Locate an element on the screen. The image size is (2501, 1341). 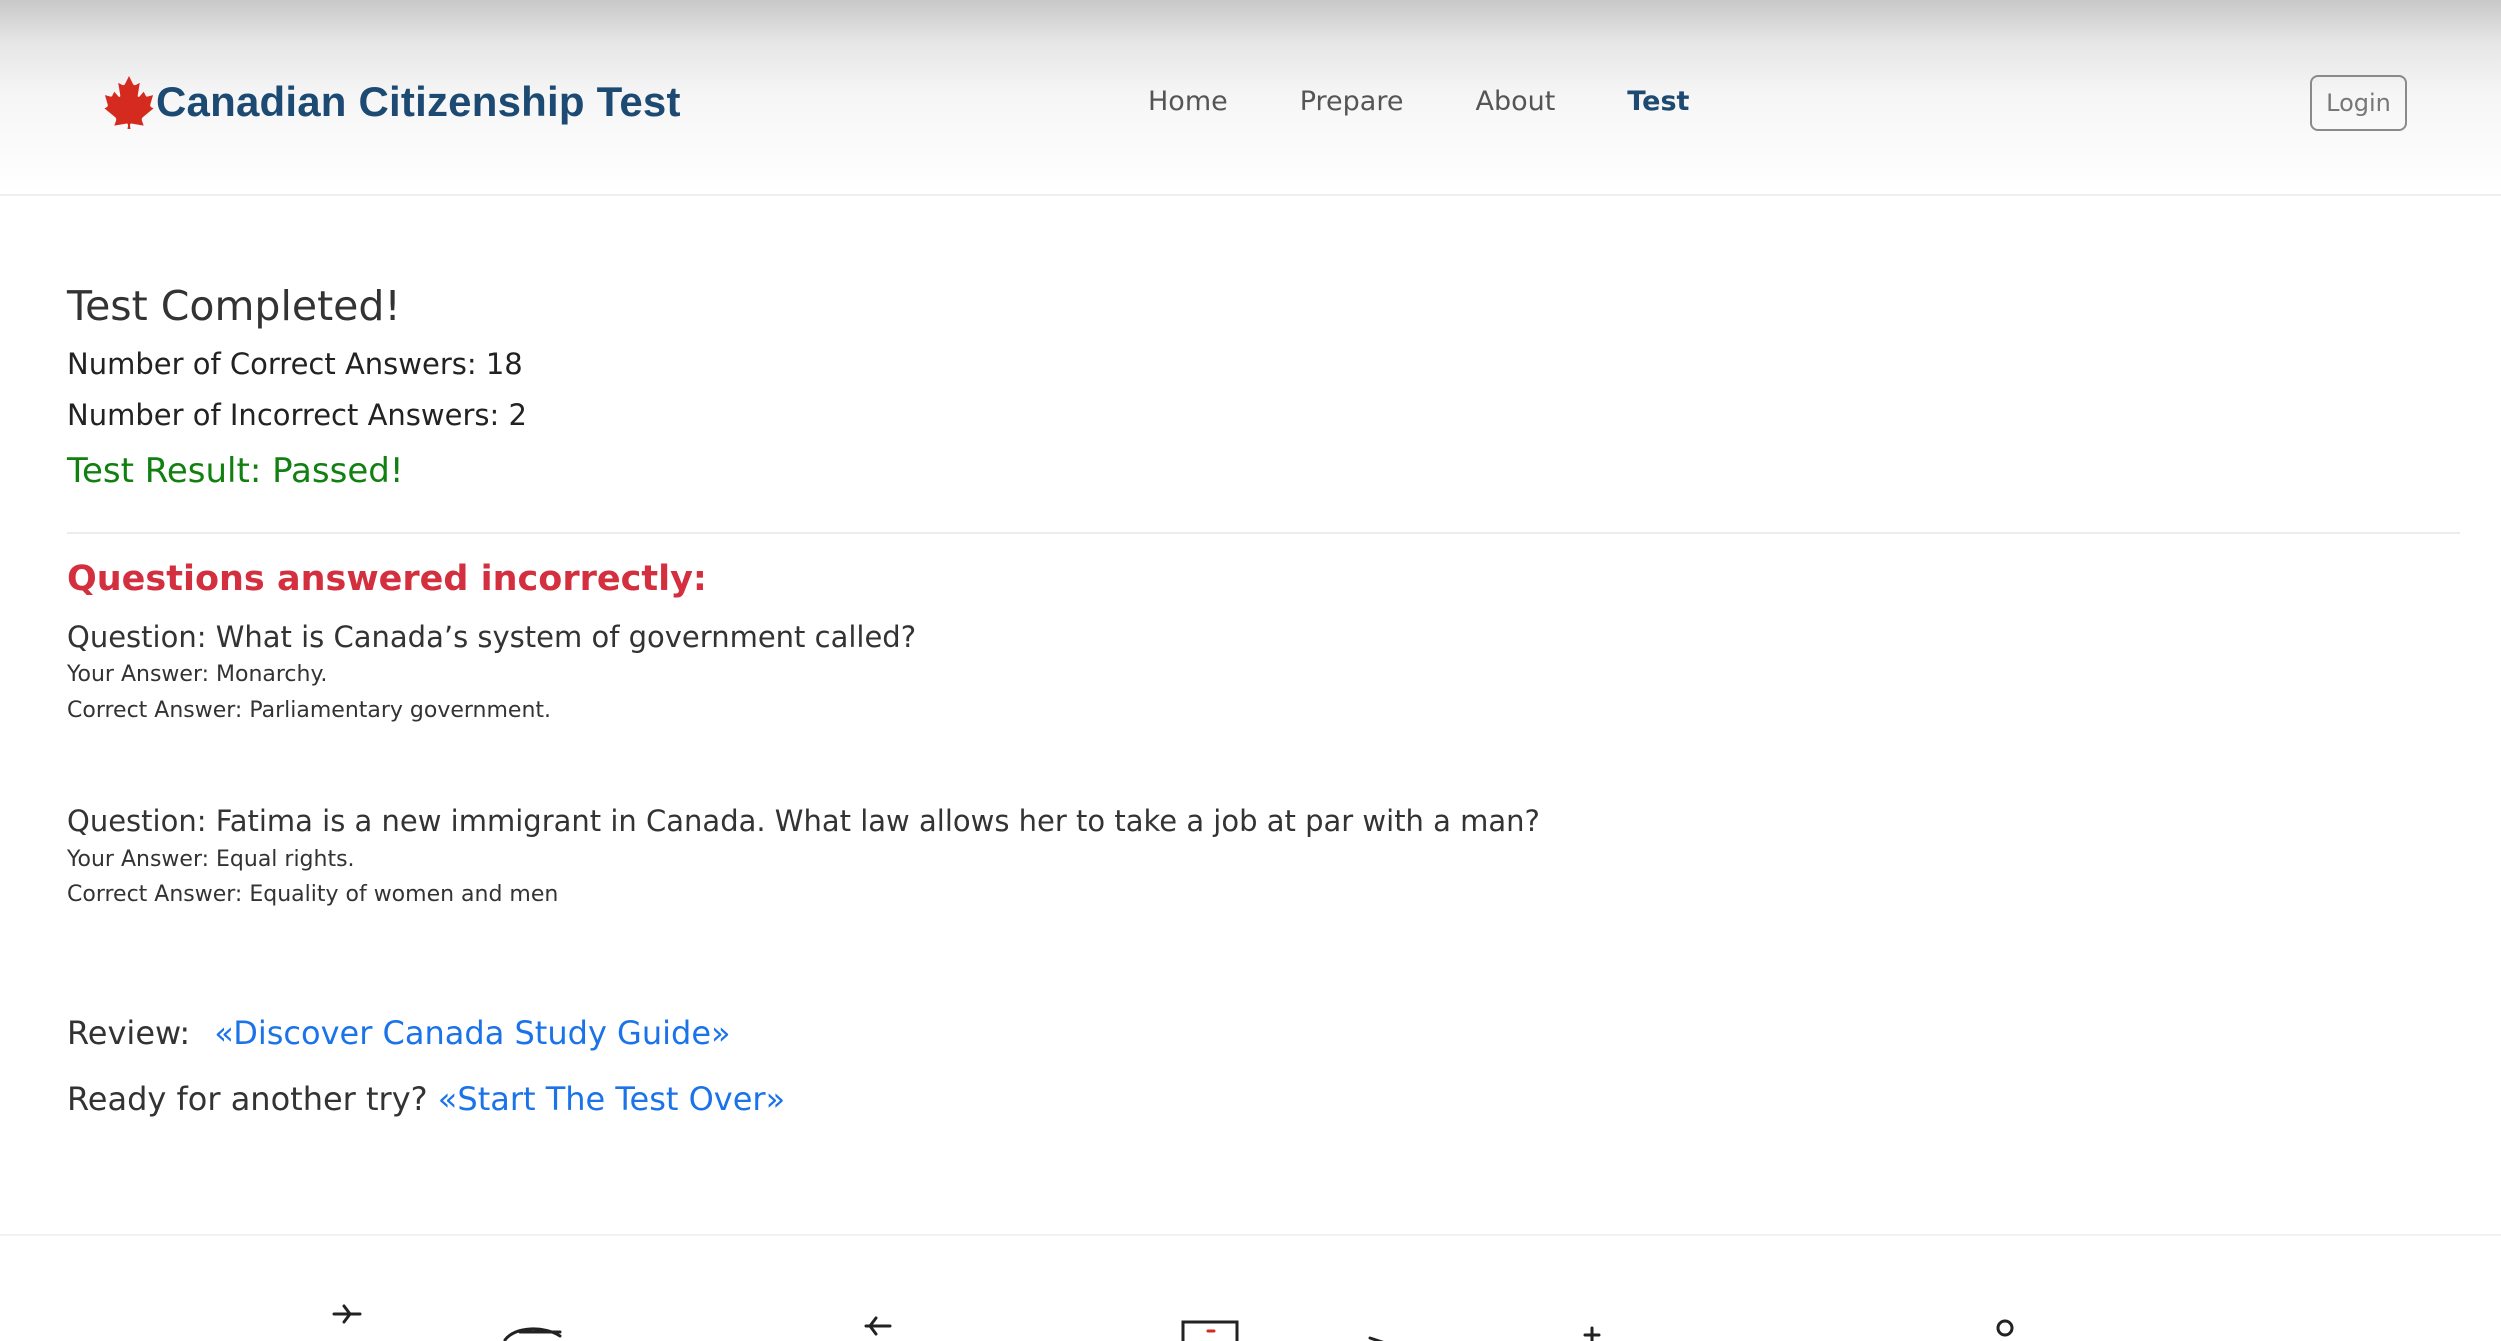
section-divider is located at coordinates (1263, 532).